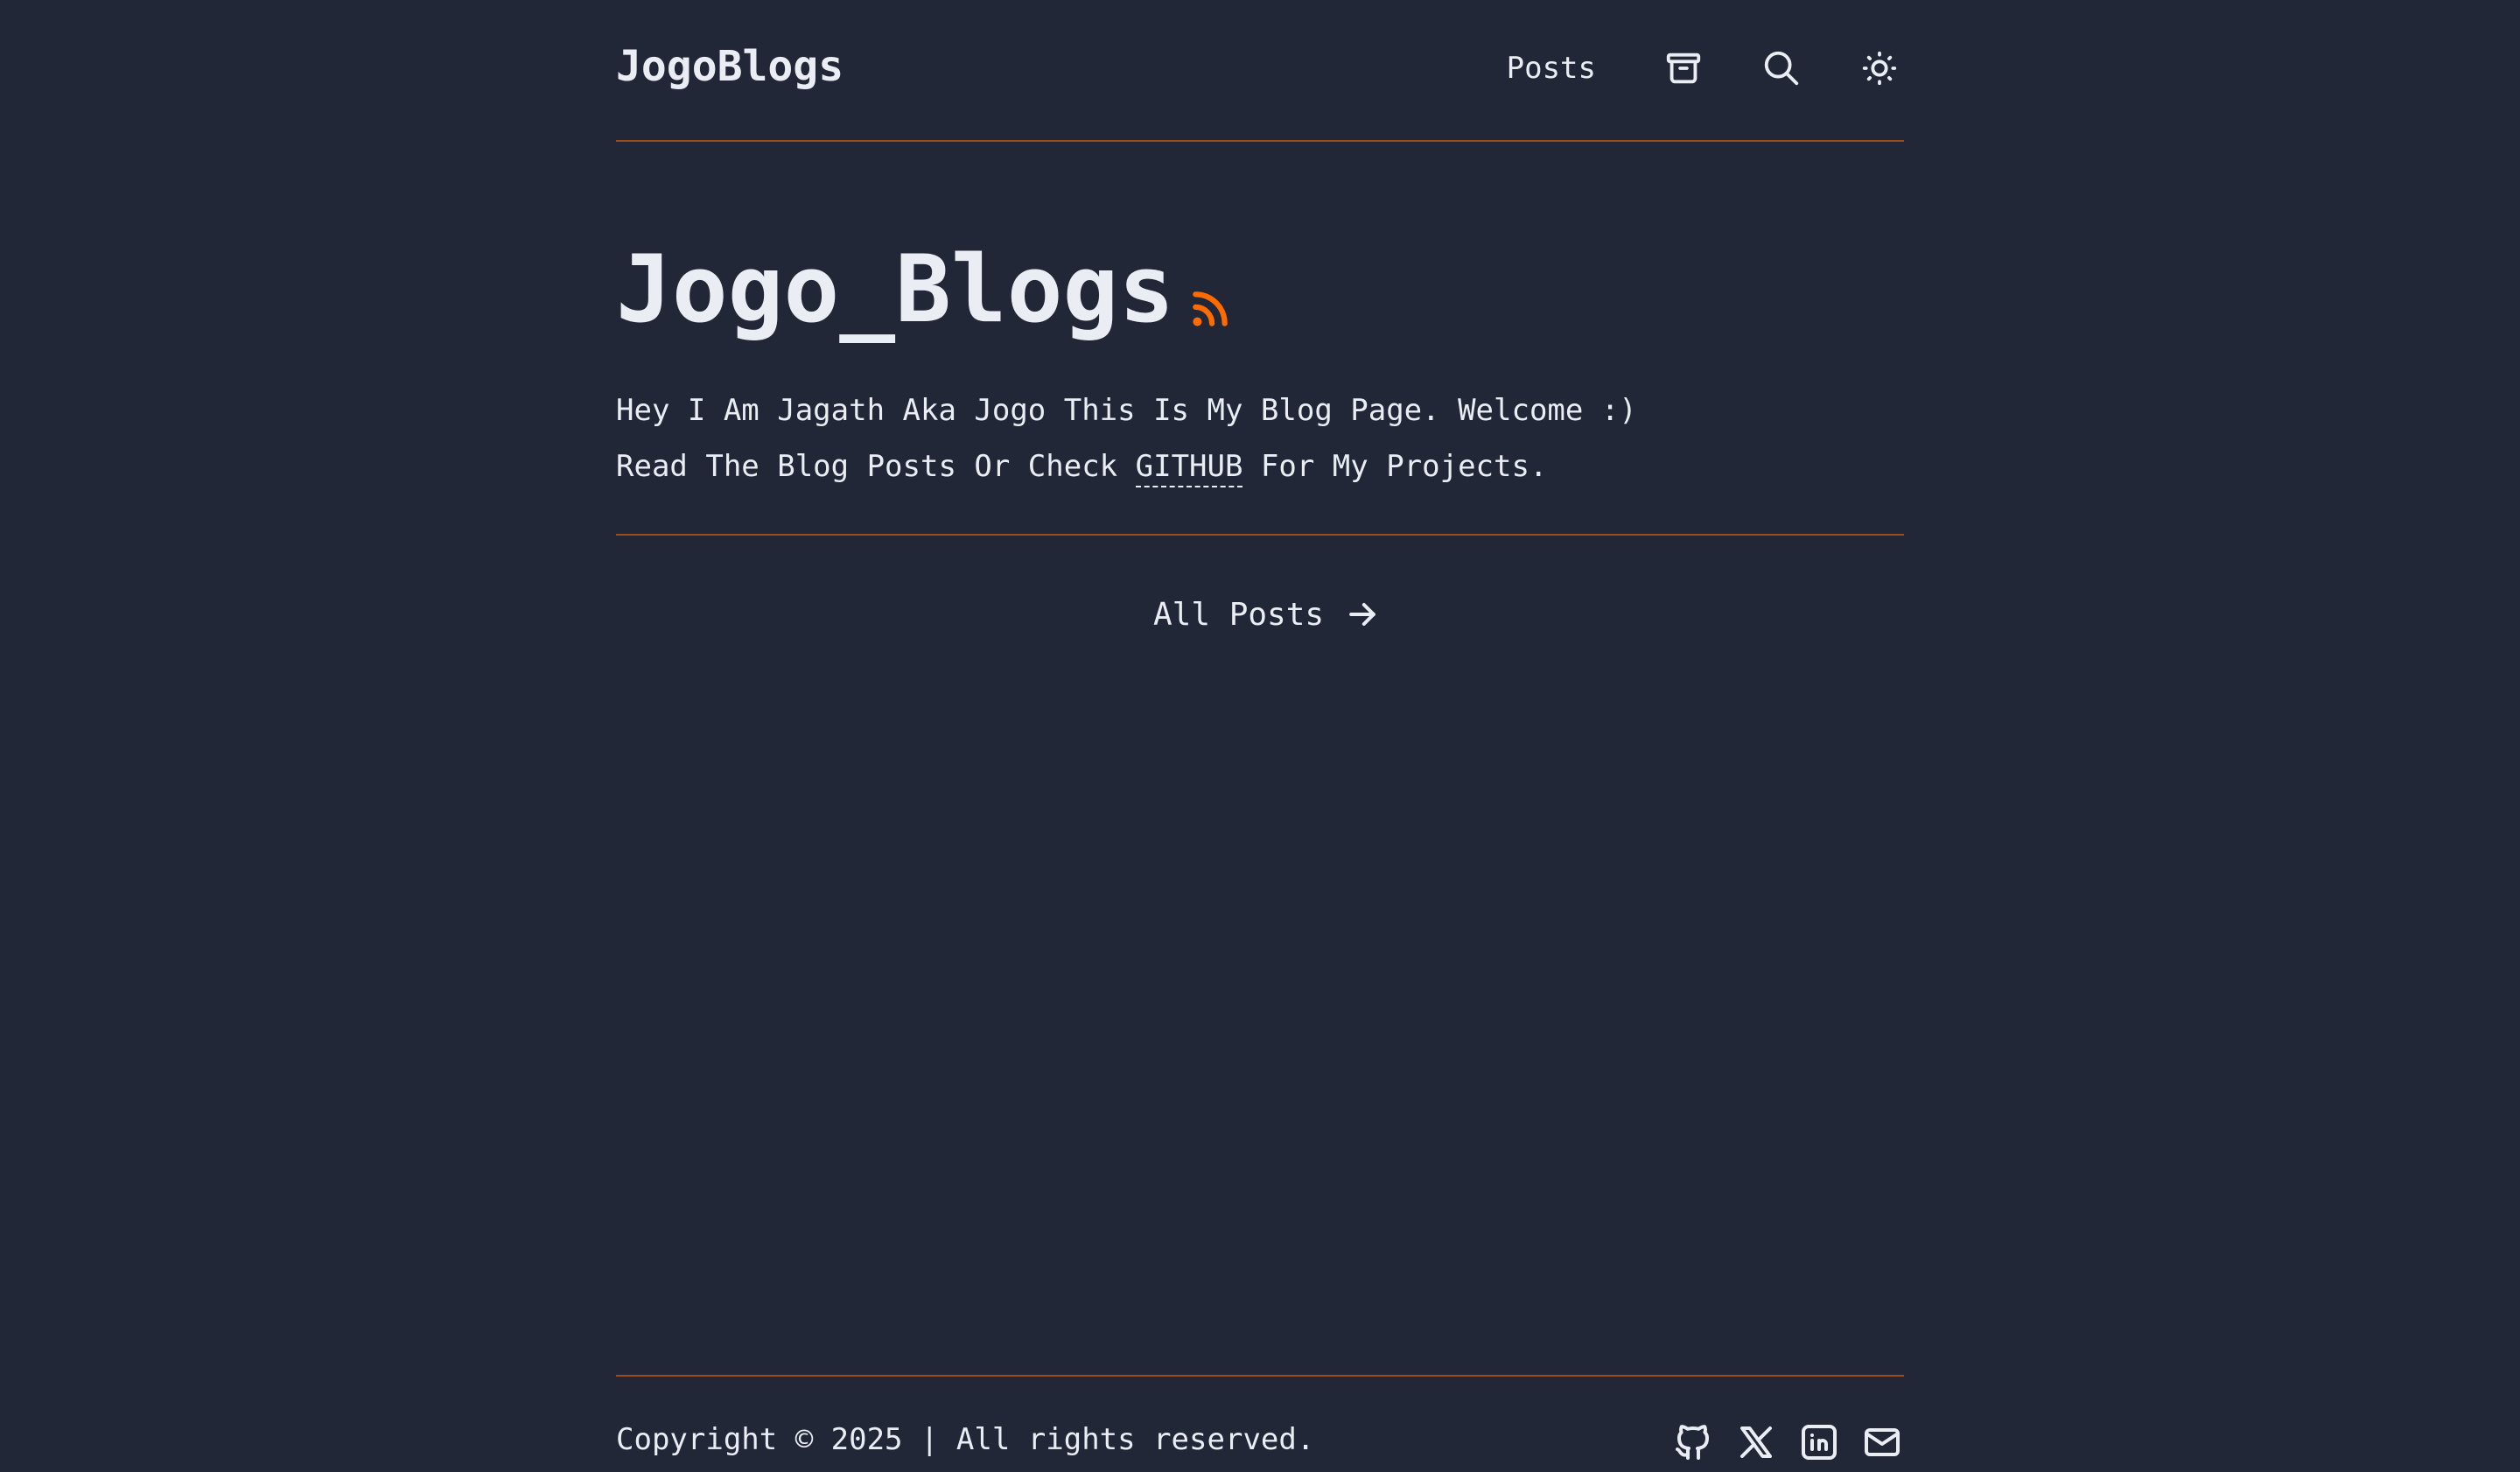  What do you see at coordinates (1395, 466) in the screenshot?
I see `hero-line2-suffix: For My Projects.` at bounding box center [1395, 466].